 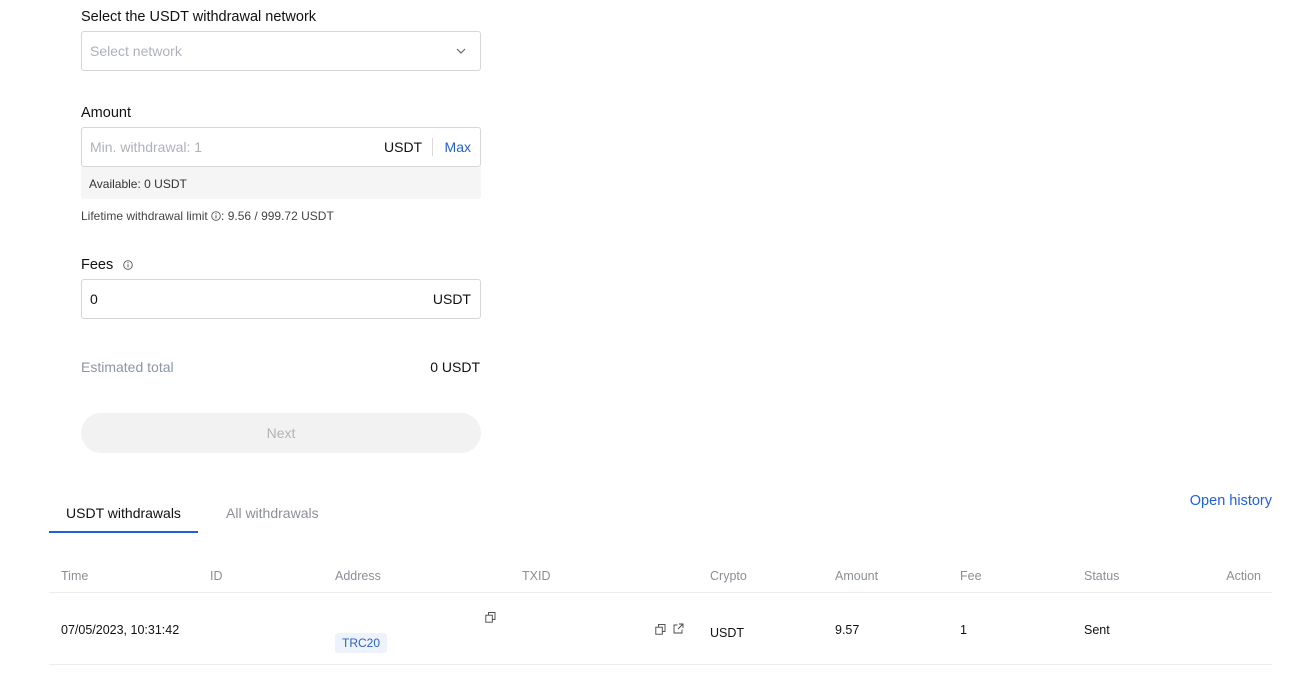 I want to click on fees-label-row: Fees, so click(x=107, y=265).